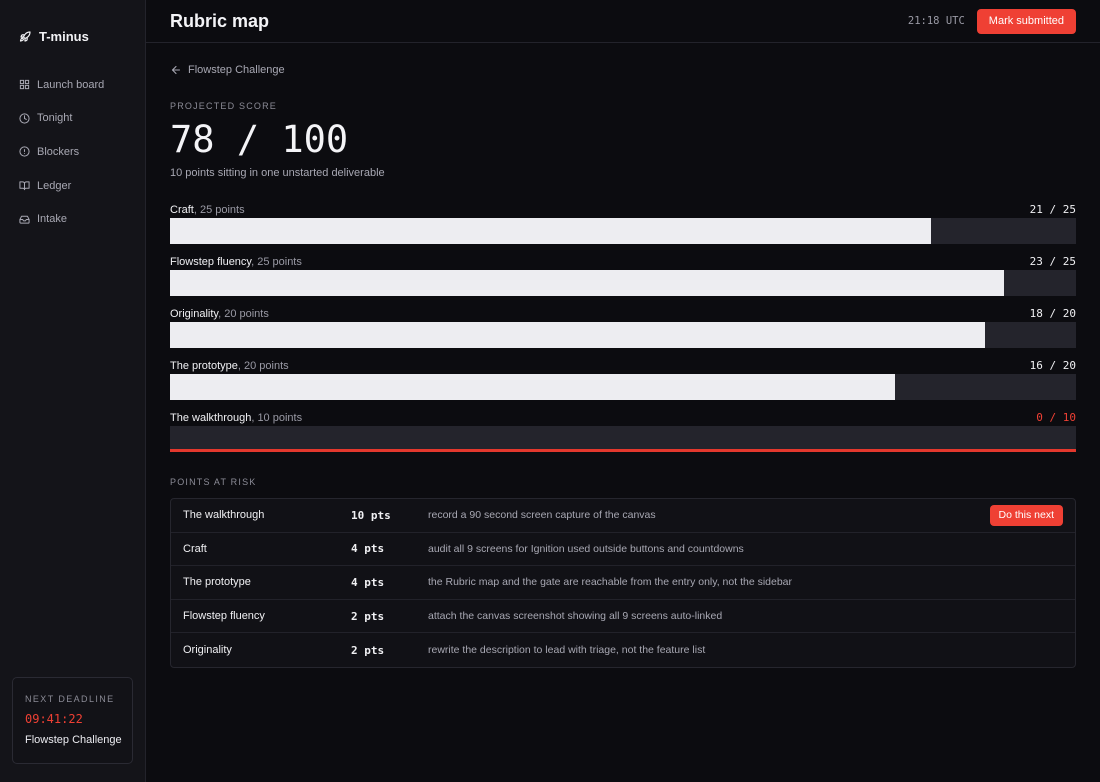 The width and height of the screenshot is (1100, 782). What do you see at coordinates (204, 366) in the screenshot?
I see `criterion-name: The prototype` at bounding box center [204, 366].